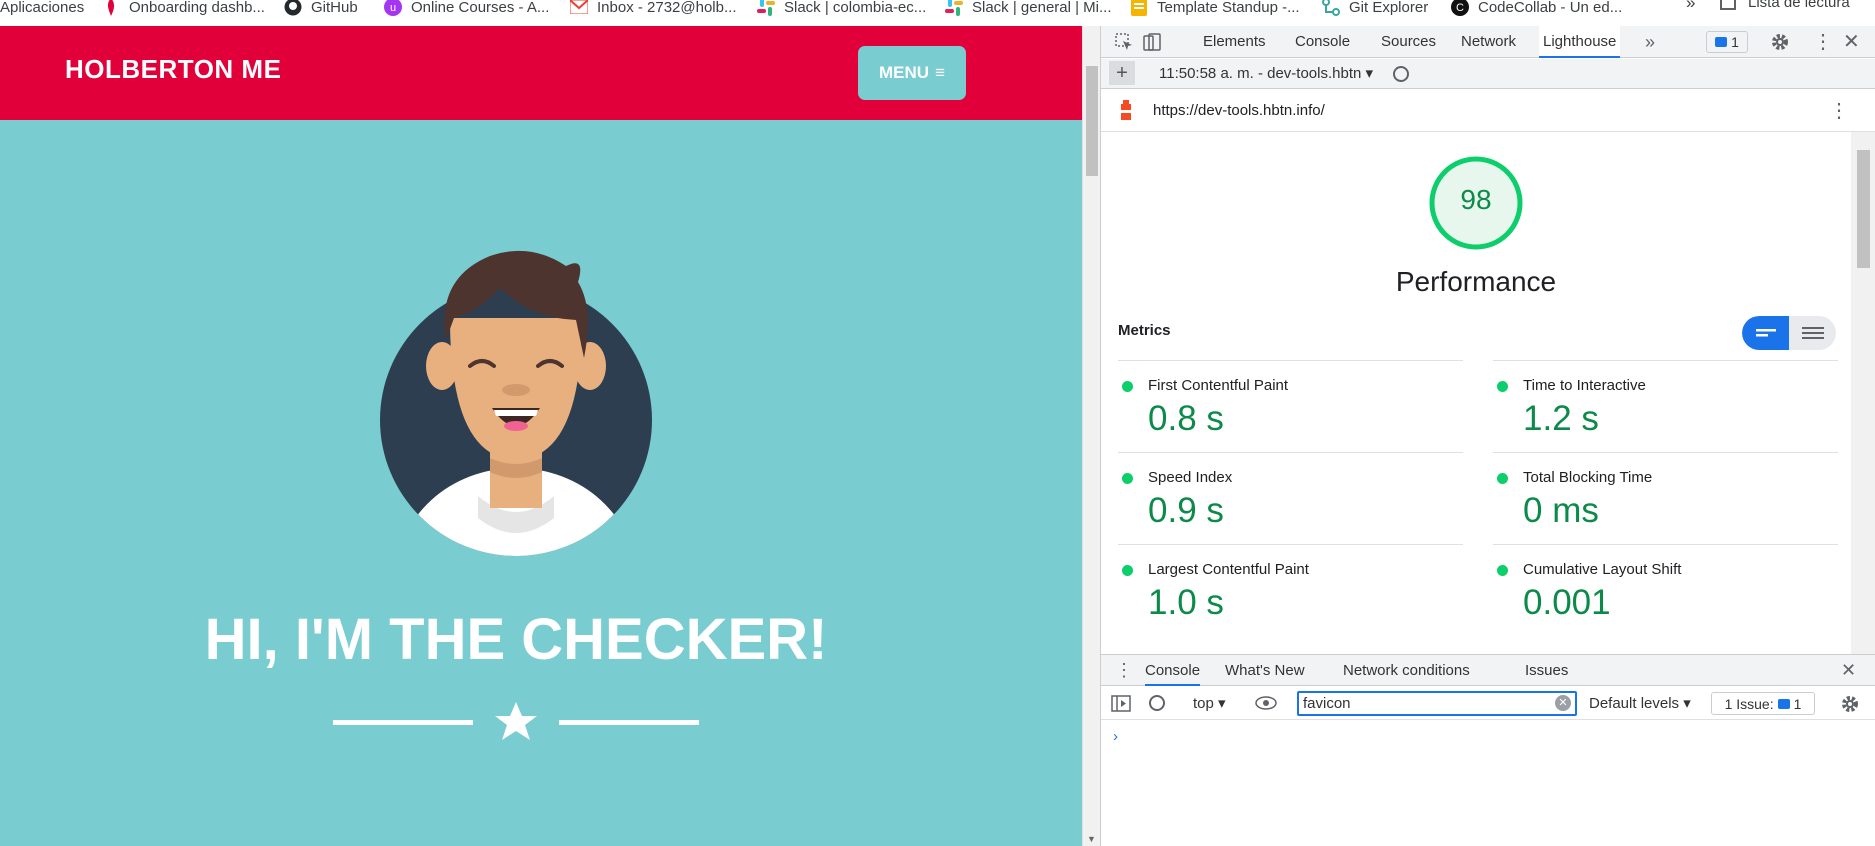 The width and height of the screenshot is (1875, 846). Describe the element at coordinates (1665, 406) in the screenshot. I see `metric-time-to-interactive: Time to Interactive 1.2 s` at that location.